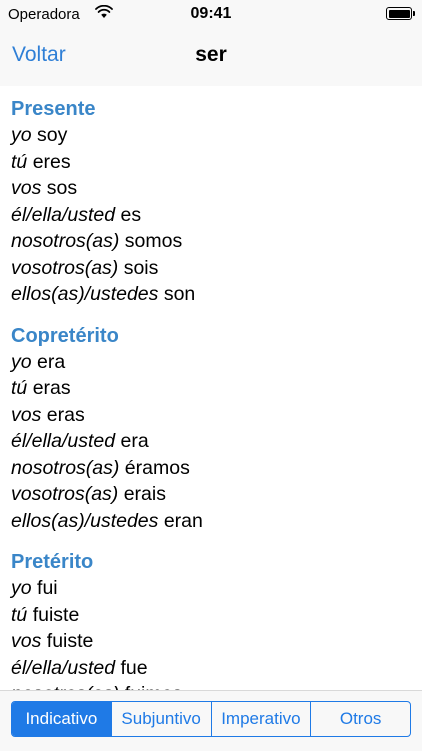 Image resolution: width=422 pixels, height=751 pixels. What do you see at coordinates (210, 615) in the screenshot?
I see `conjugation-row: tú fuiste` at bounding box center [210, 615].